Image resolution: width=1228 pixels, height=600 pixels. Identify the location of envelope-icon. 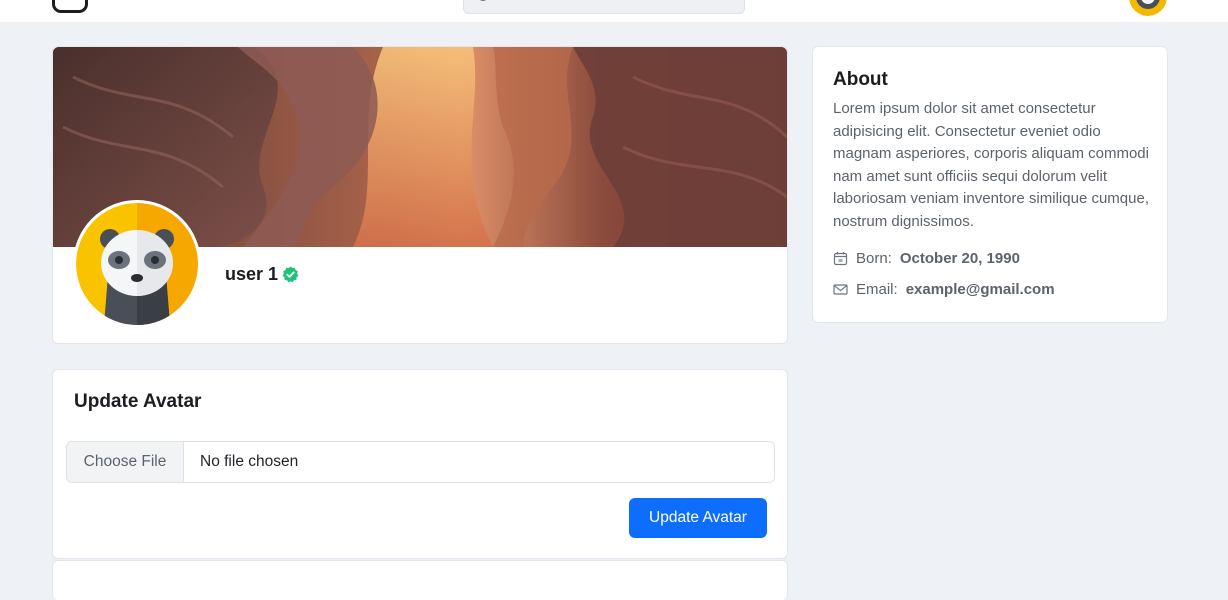
(840, 289).